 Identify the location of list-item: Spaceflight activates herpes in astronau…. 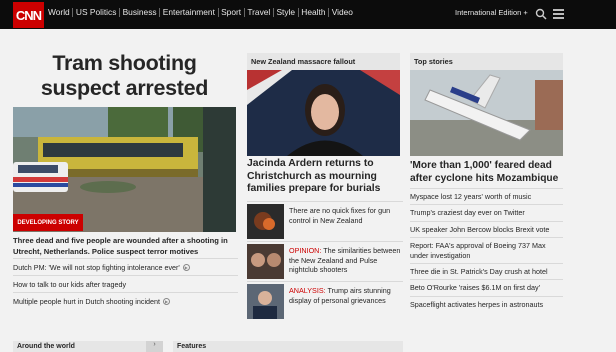
(486, 303).